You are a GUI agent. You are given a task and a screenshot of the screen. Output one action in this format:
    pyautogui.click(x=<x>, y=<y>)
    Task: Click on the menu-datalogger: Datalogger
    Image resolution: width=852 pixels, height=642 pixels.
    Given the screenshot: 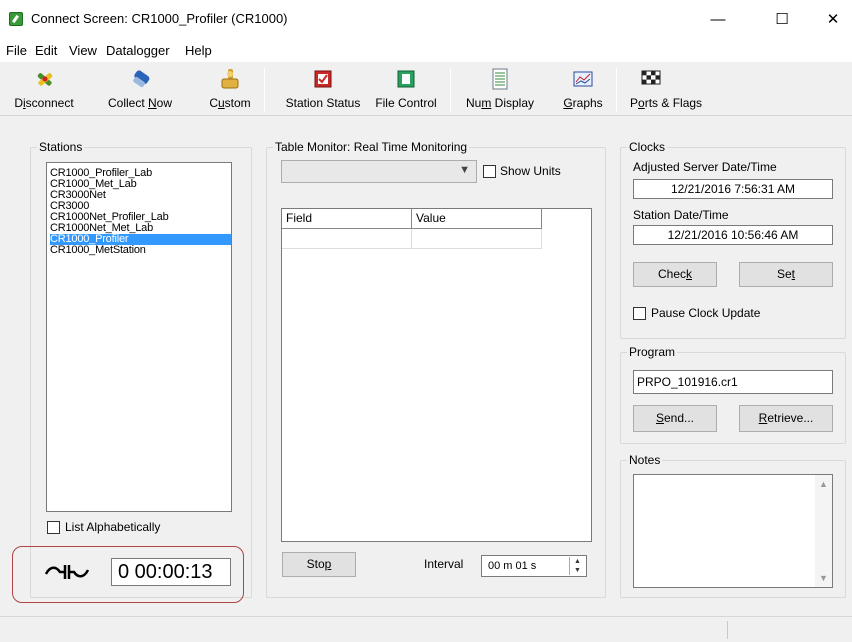 What is the action you would take?
    pyautogui.click(x=138, y=50)
    